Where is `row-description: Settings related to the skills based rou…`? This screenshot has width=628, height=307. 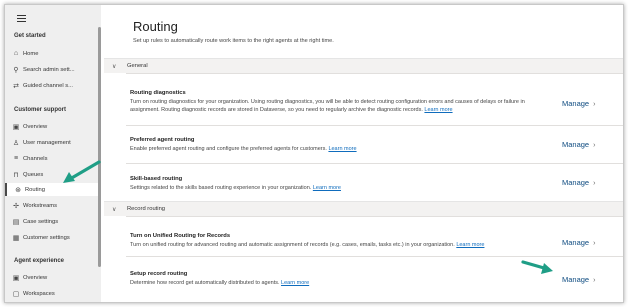
row-description: Settings related to the skills based rou… is located at coordinates (235, 188).